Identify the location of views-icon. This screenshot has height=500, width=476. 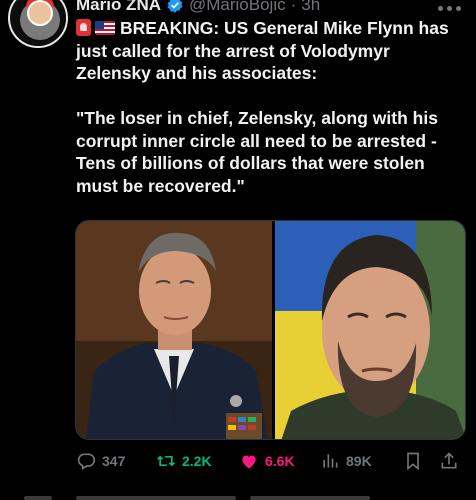
(330, 461).